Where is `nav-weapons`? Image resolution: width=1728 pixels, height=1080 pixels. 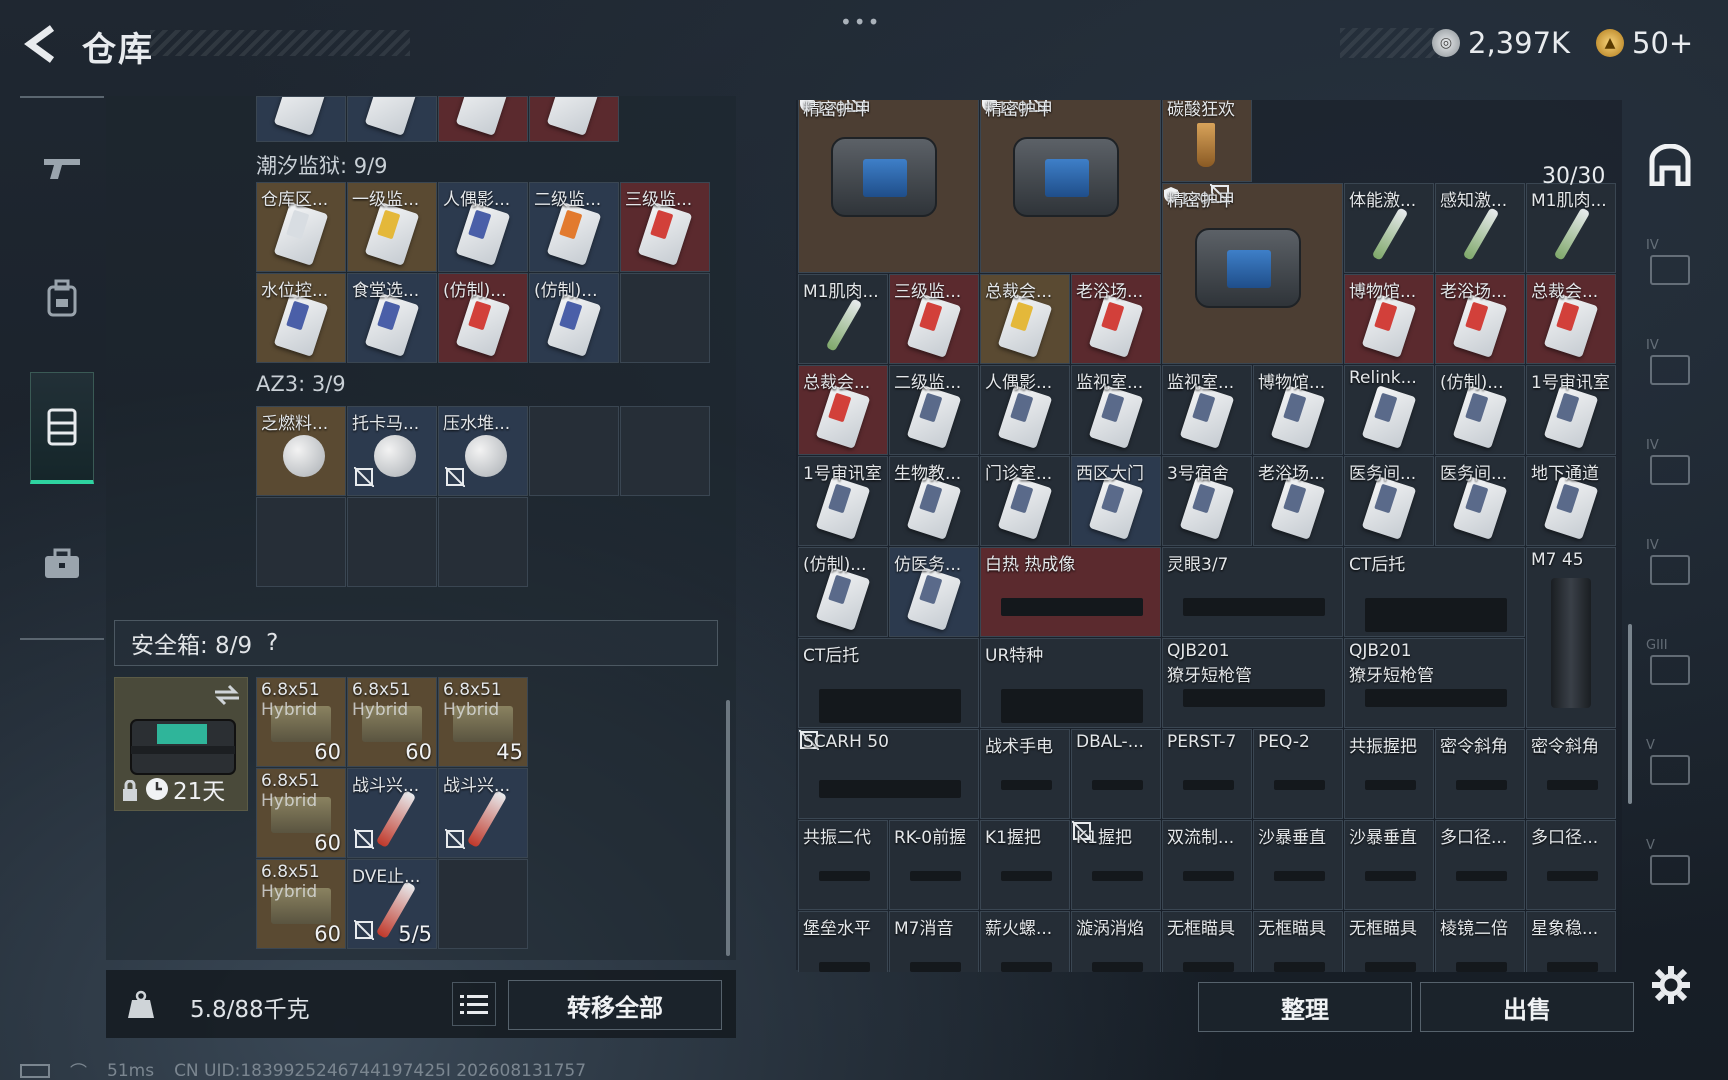
nav-weapons is located at coordinates (62, 168).